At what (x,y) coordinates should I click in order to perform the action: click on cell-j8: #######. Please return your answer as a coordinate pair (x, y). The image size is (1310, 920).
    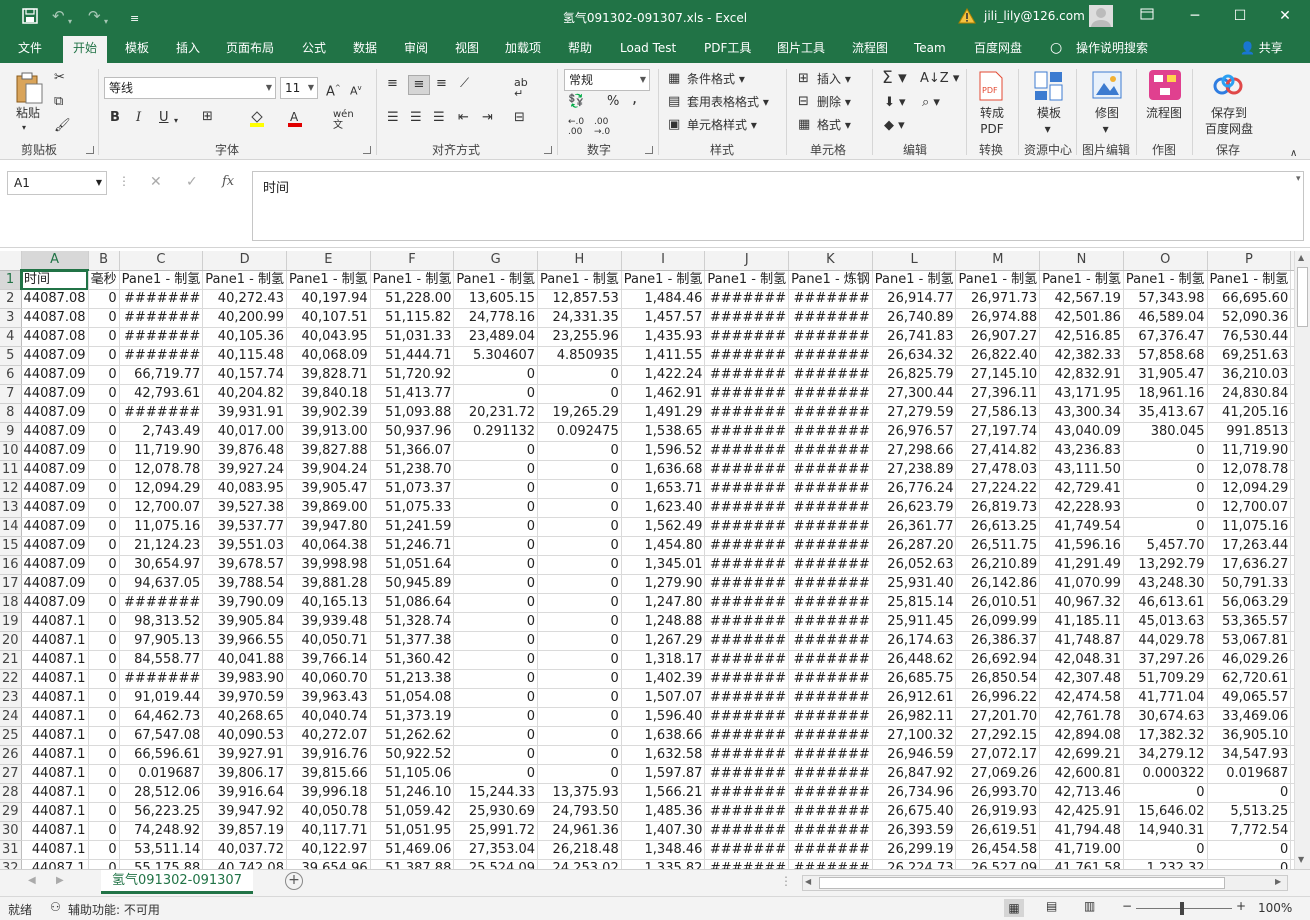
    Looking at the image, I should click on (747, 413).